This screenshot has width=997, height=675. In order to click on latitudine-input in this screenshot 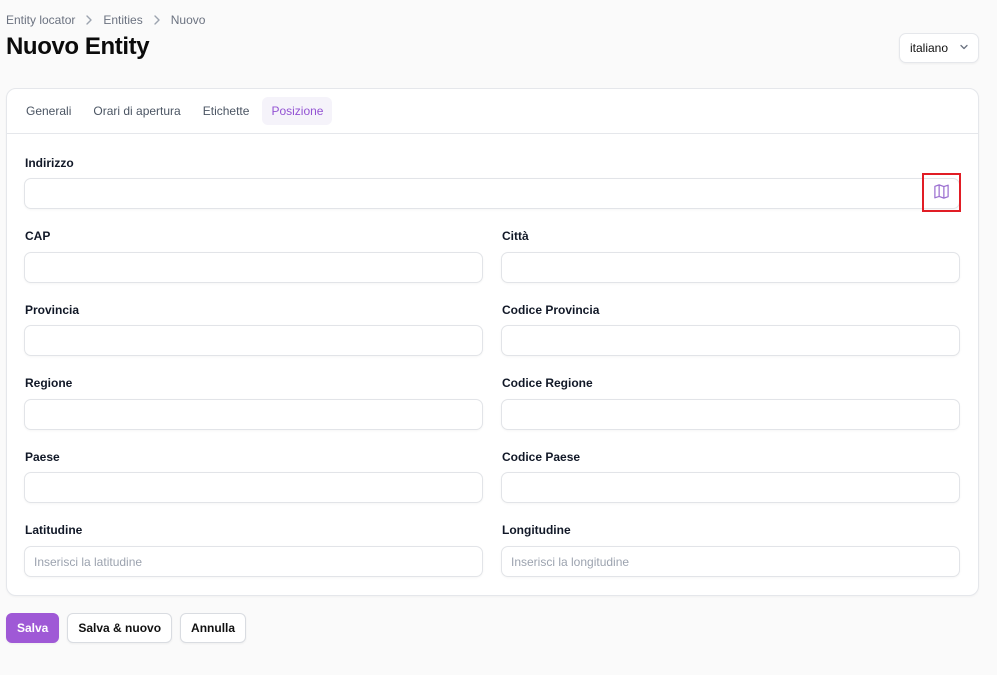, I will do `click(253, 561)`.